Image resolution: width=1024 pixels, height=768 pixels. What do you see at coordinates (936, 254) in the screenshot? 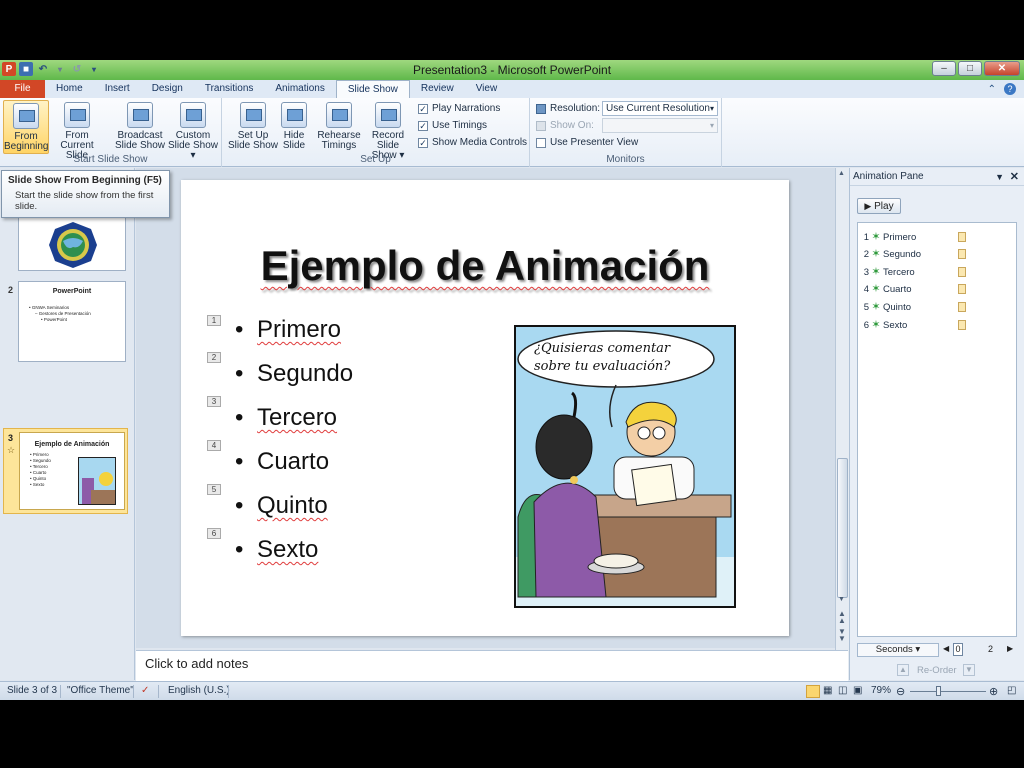
I see `animation-item: 2 ✶ Segundo` at bounding box center [936, 254].